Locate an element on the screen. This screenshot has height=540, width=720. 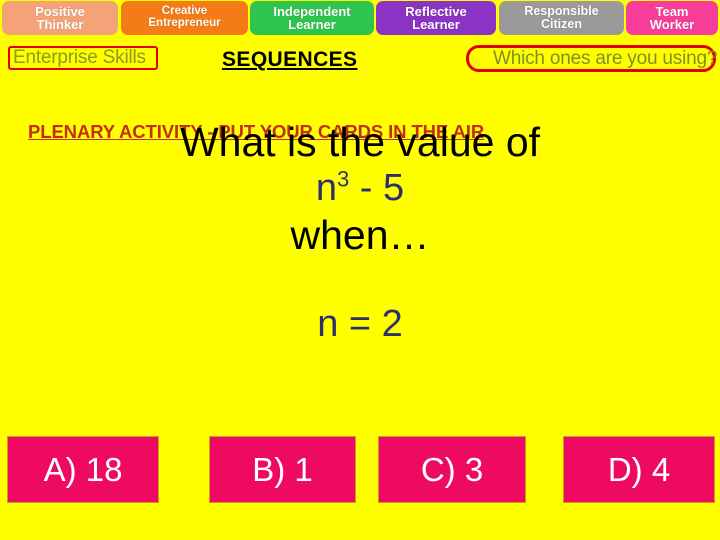
skill-tab-text: Team Worker is located at coordinates (672, 18).